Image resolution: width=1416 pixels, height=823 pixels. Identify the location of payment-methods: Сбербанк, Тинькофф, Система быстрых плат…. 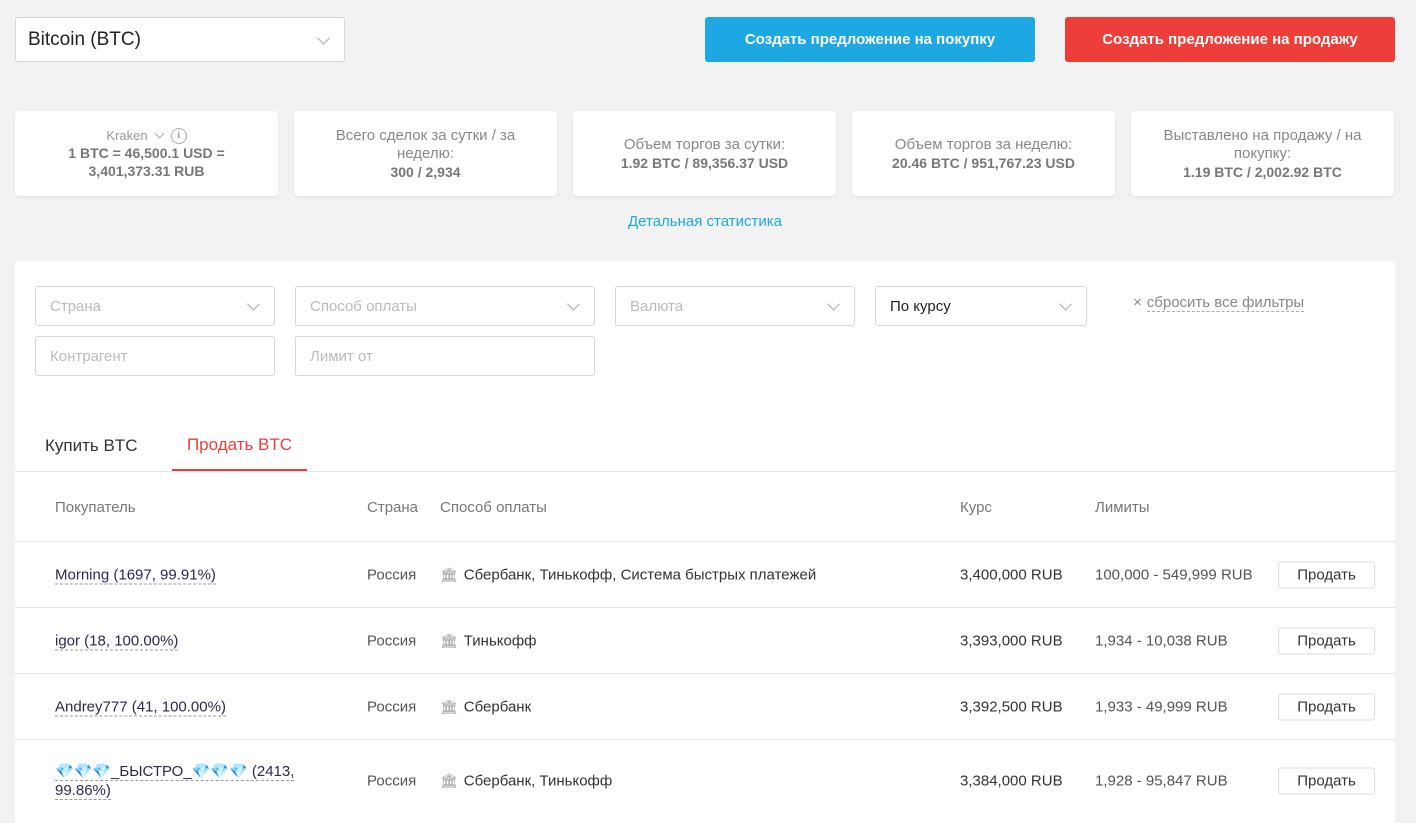
(640, 574).